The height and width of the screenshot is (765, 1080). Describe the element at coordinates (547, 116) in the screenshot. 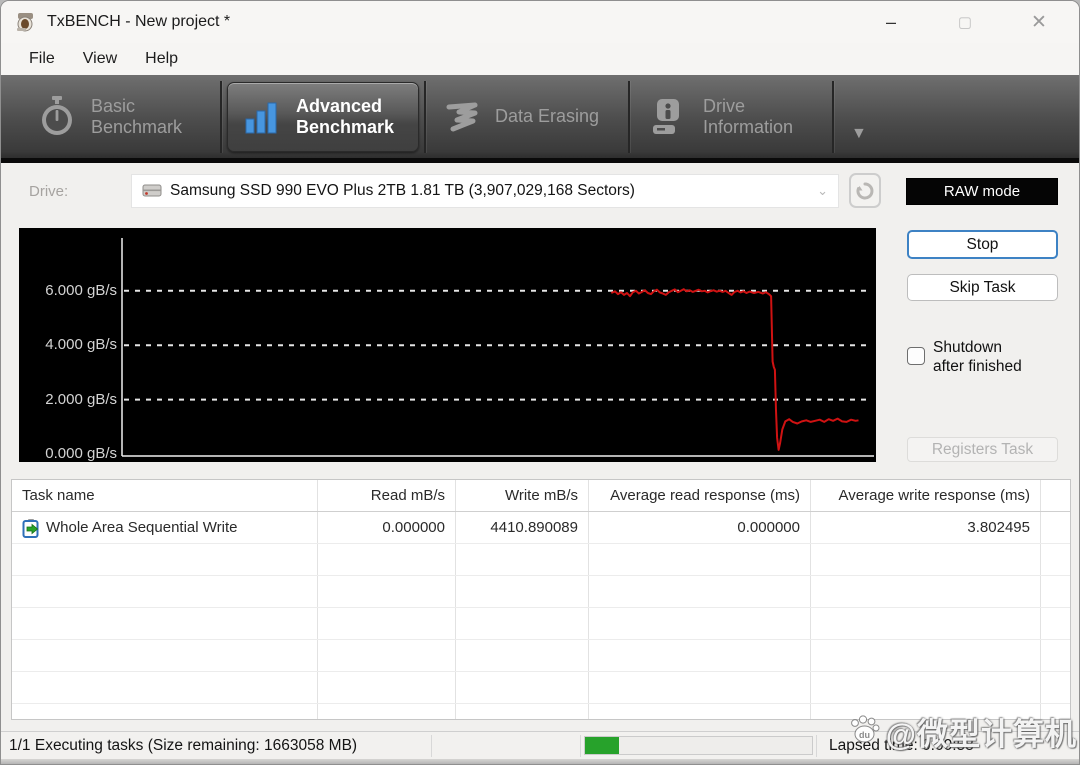

I see `tab-label: Data Erasing` at that location.